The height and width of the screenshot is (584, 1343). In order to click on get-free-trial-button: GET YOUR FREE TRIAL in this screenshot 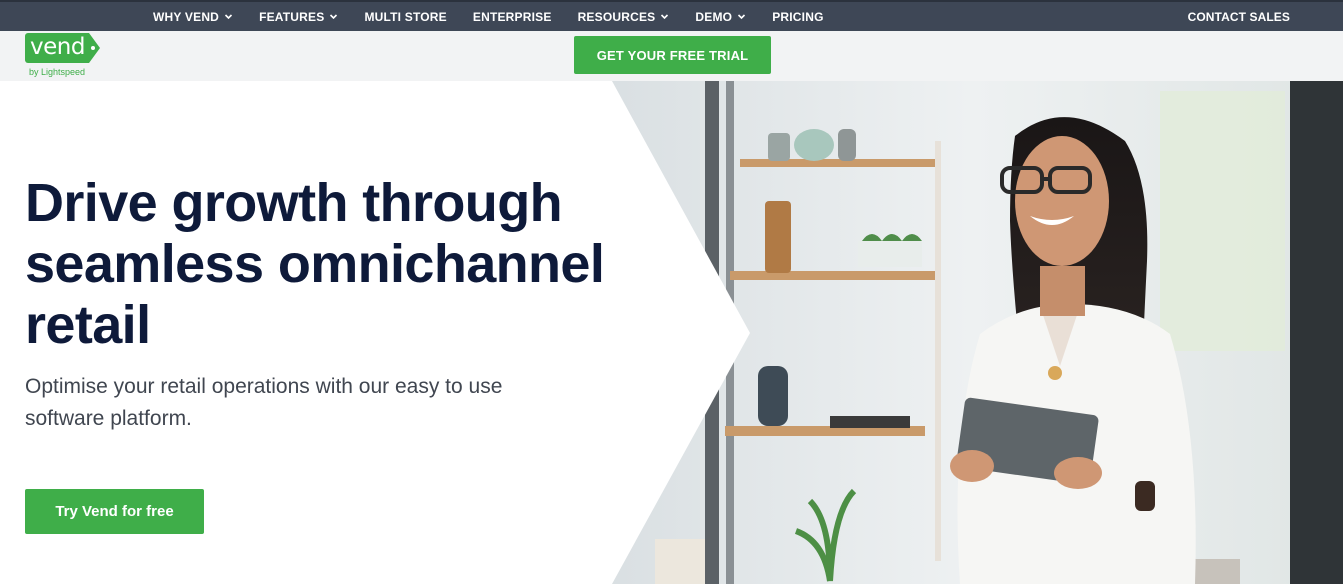, I will do `click(672, 55)`.